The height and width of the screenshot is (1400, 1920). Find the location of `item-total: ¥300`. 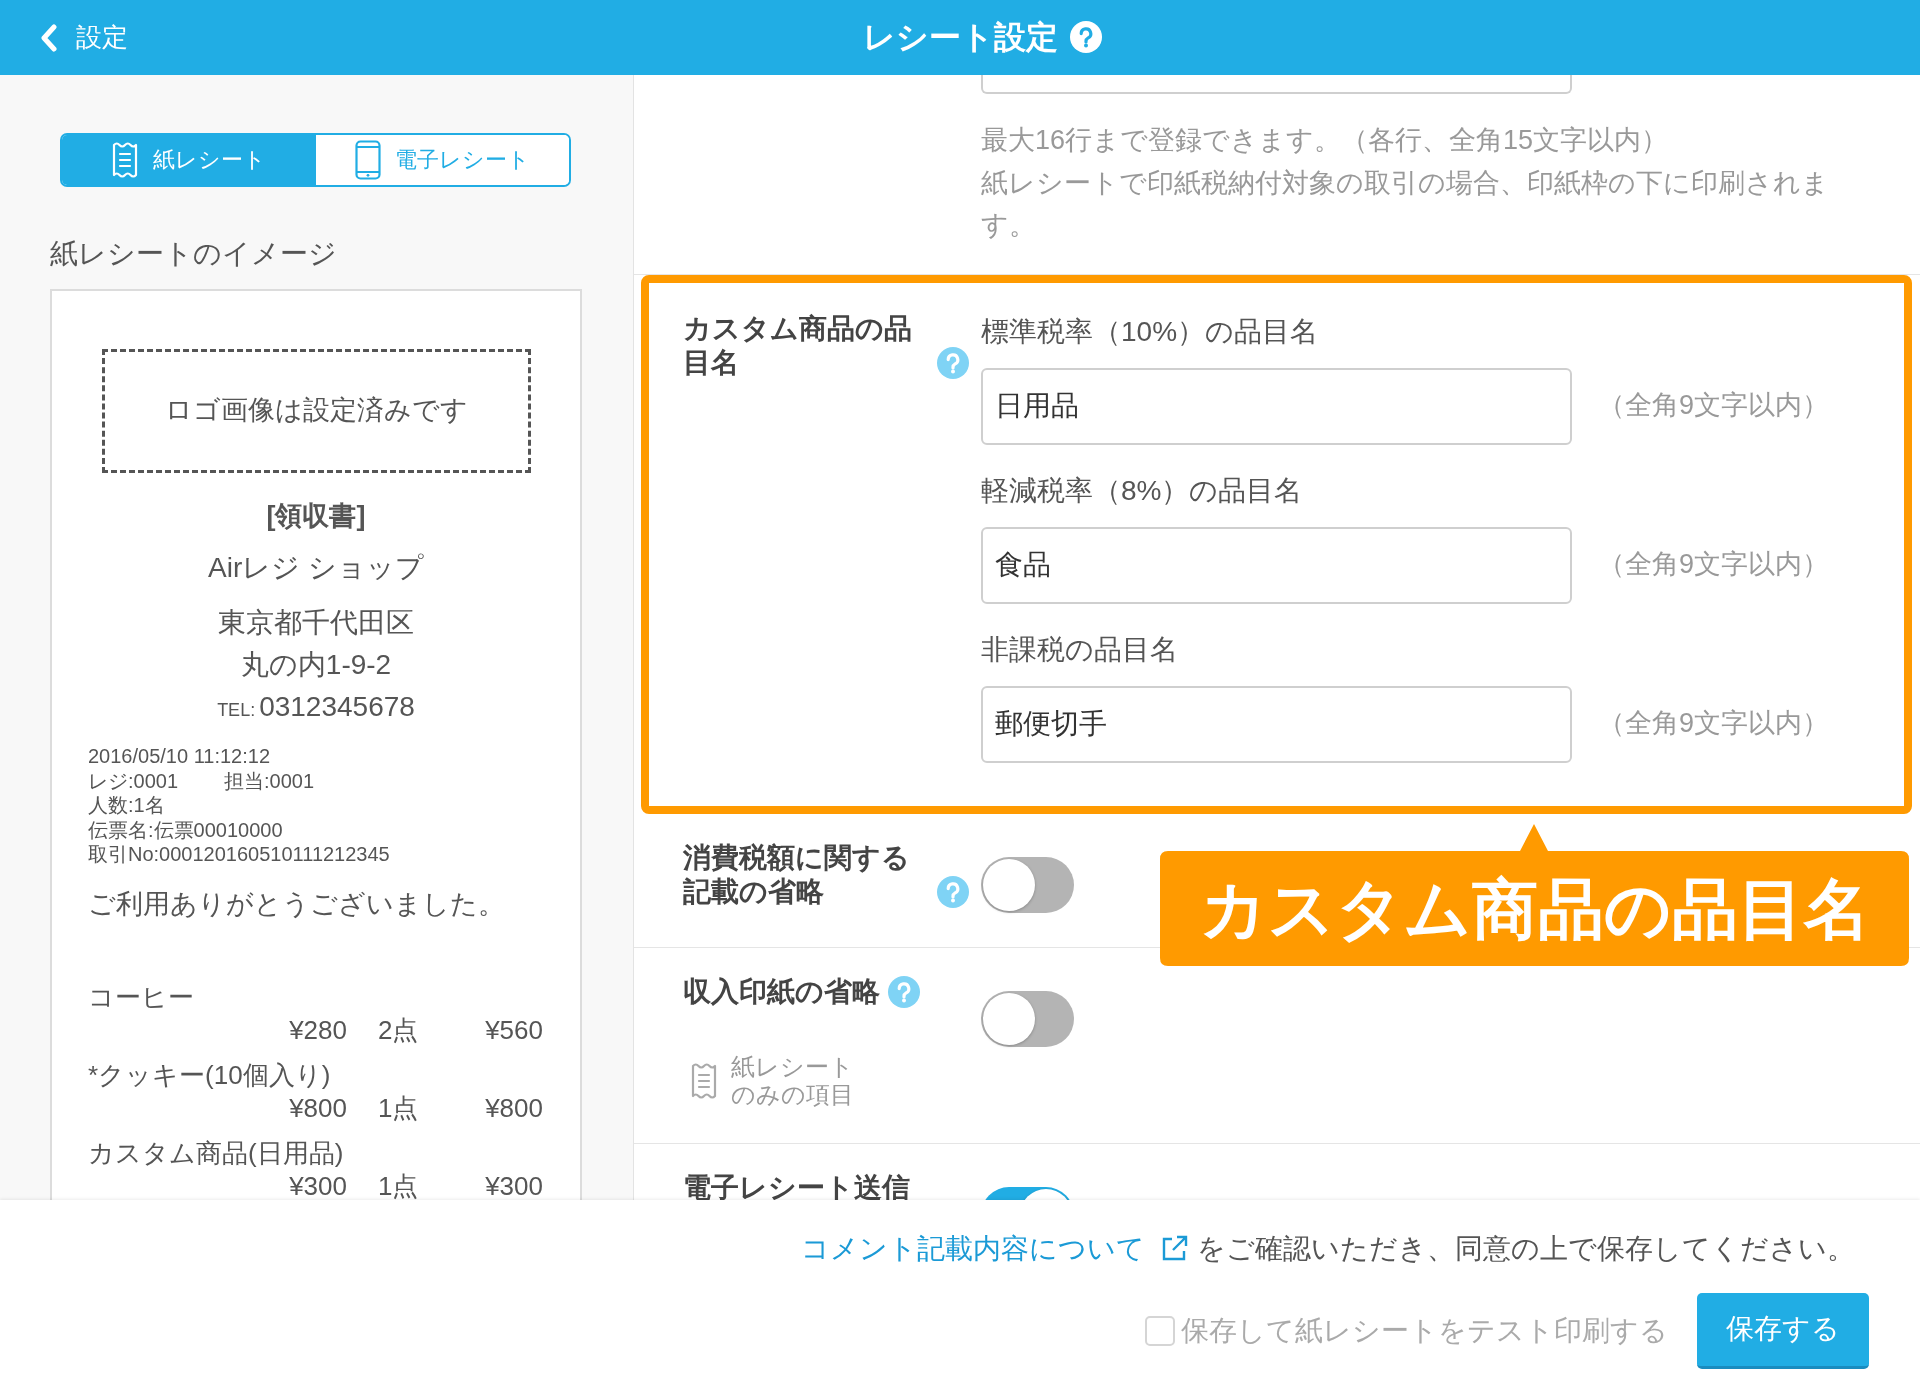

item-total: ¥300 is located at coordinates (514, 1184).